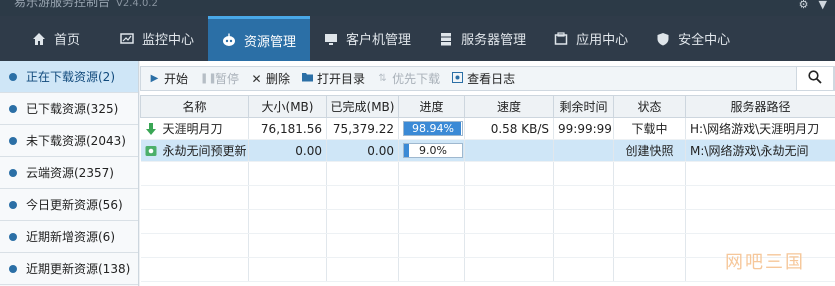  I want to click on nav-clients: 客户机管理, so click(367, 38).